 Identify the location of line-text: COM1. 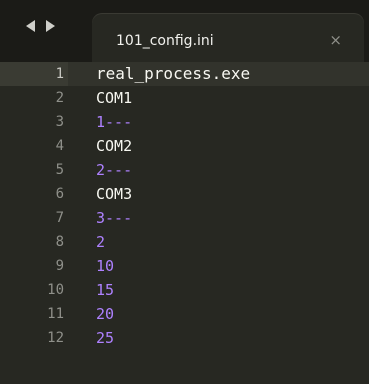
(114, 98).